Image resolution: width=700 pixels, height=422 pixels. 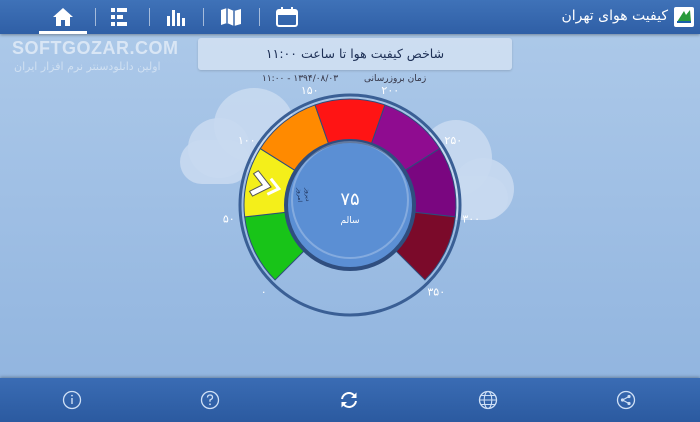 What do you see at coordinates (310, 90) in the screenshot?
I see `gauge-scale-label: ۱۵۰` at bounding box center [310, 90].